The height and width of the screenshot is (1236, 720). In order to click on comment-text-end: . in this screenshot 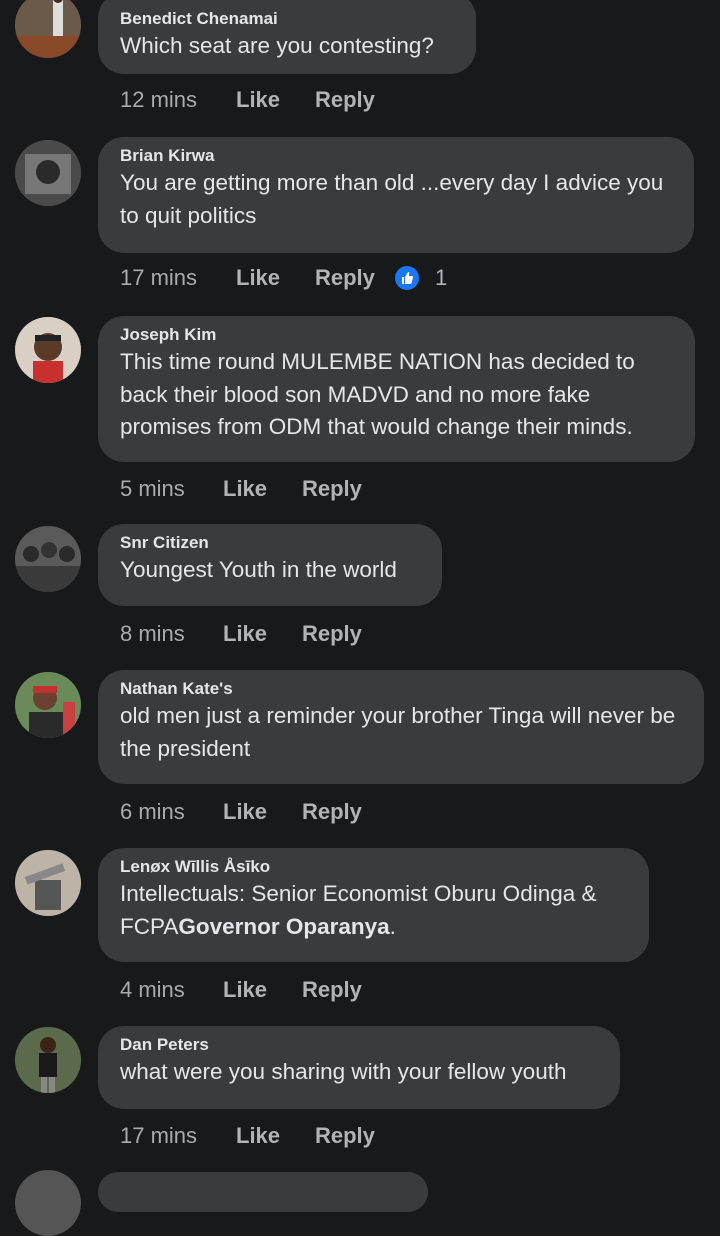, I will do `click(392, 926)`.